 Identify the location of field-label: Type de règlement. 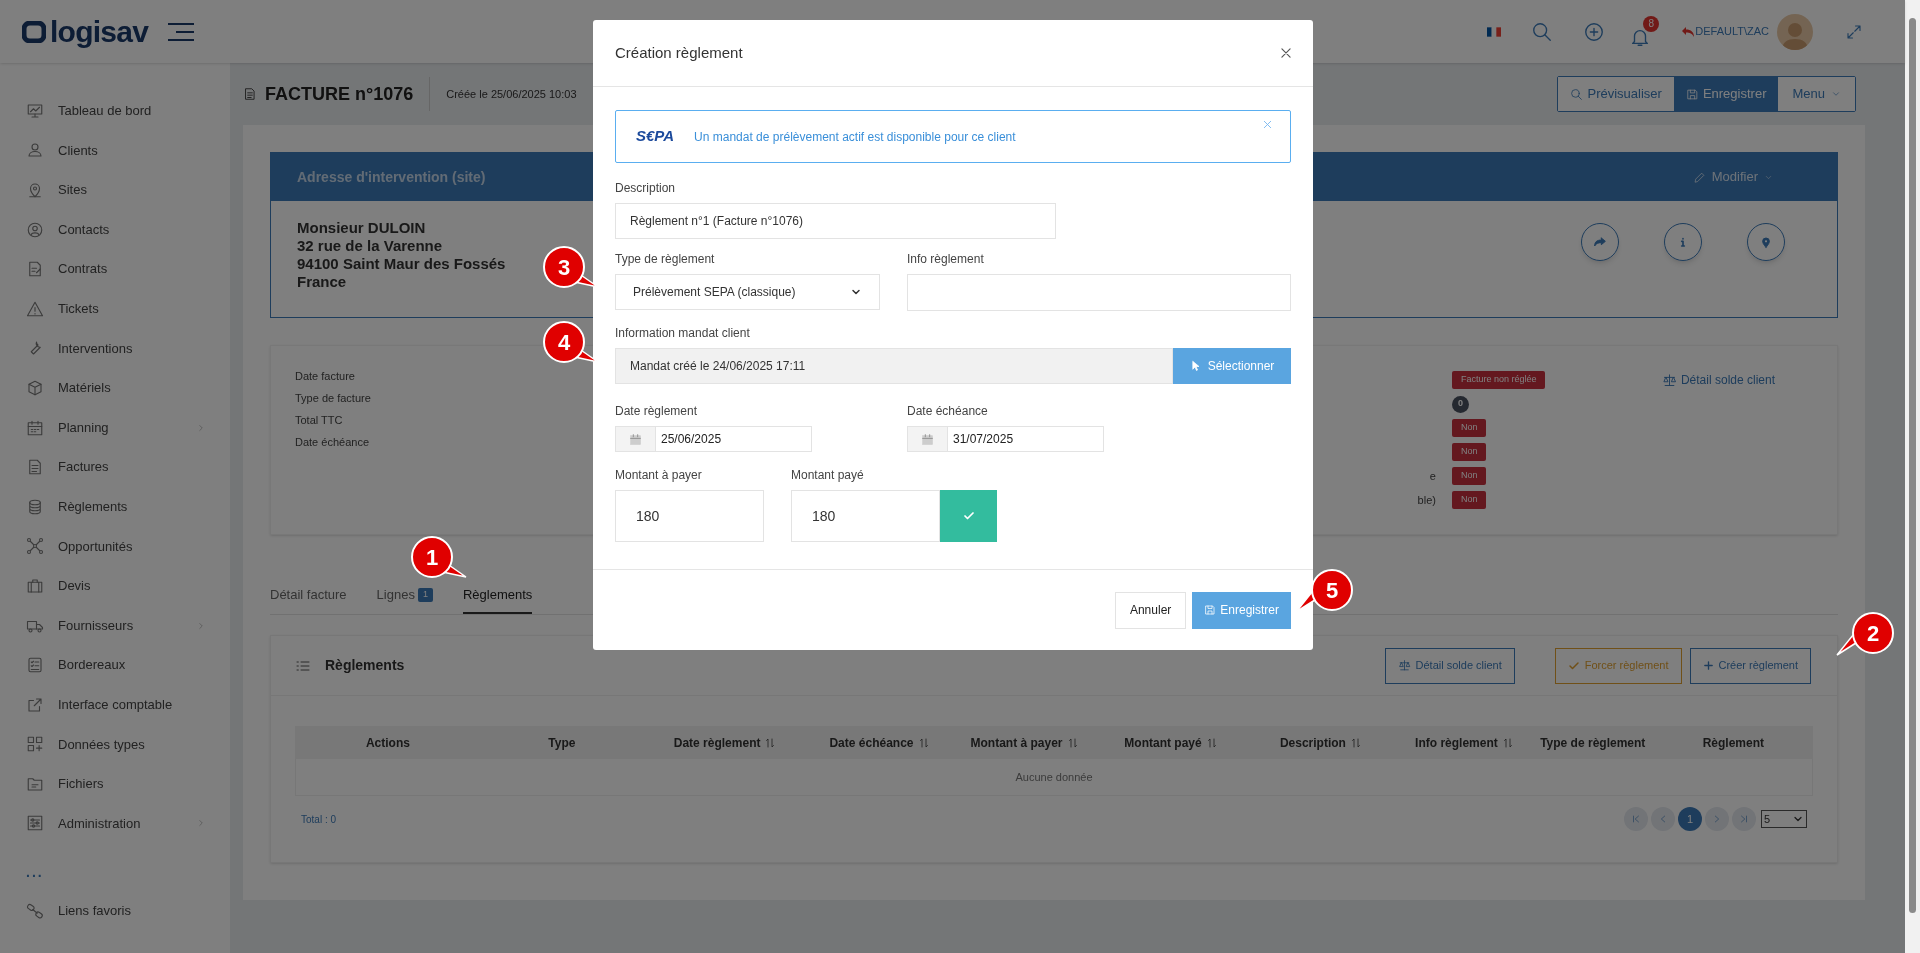
(665, 259).